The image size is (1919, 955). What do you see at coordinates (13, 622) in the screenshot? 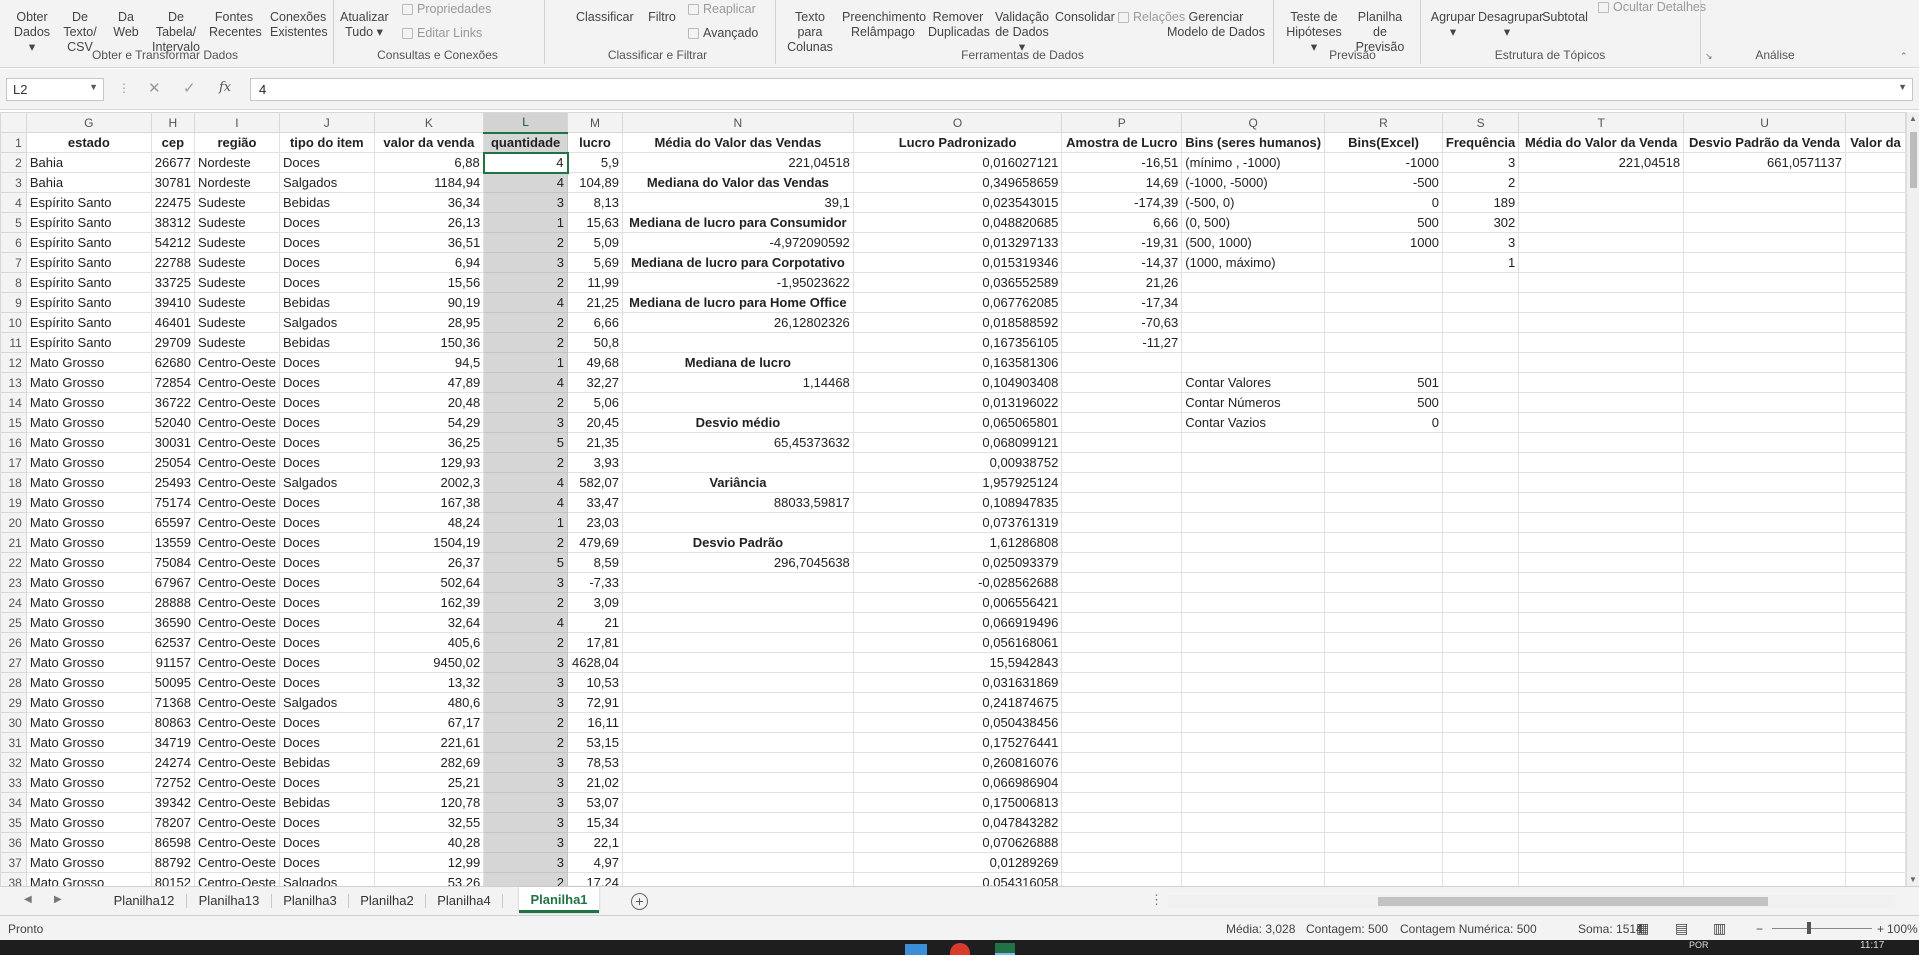
I see `row-header: 25` at bounding box center [13, 622].